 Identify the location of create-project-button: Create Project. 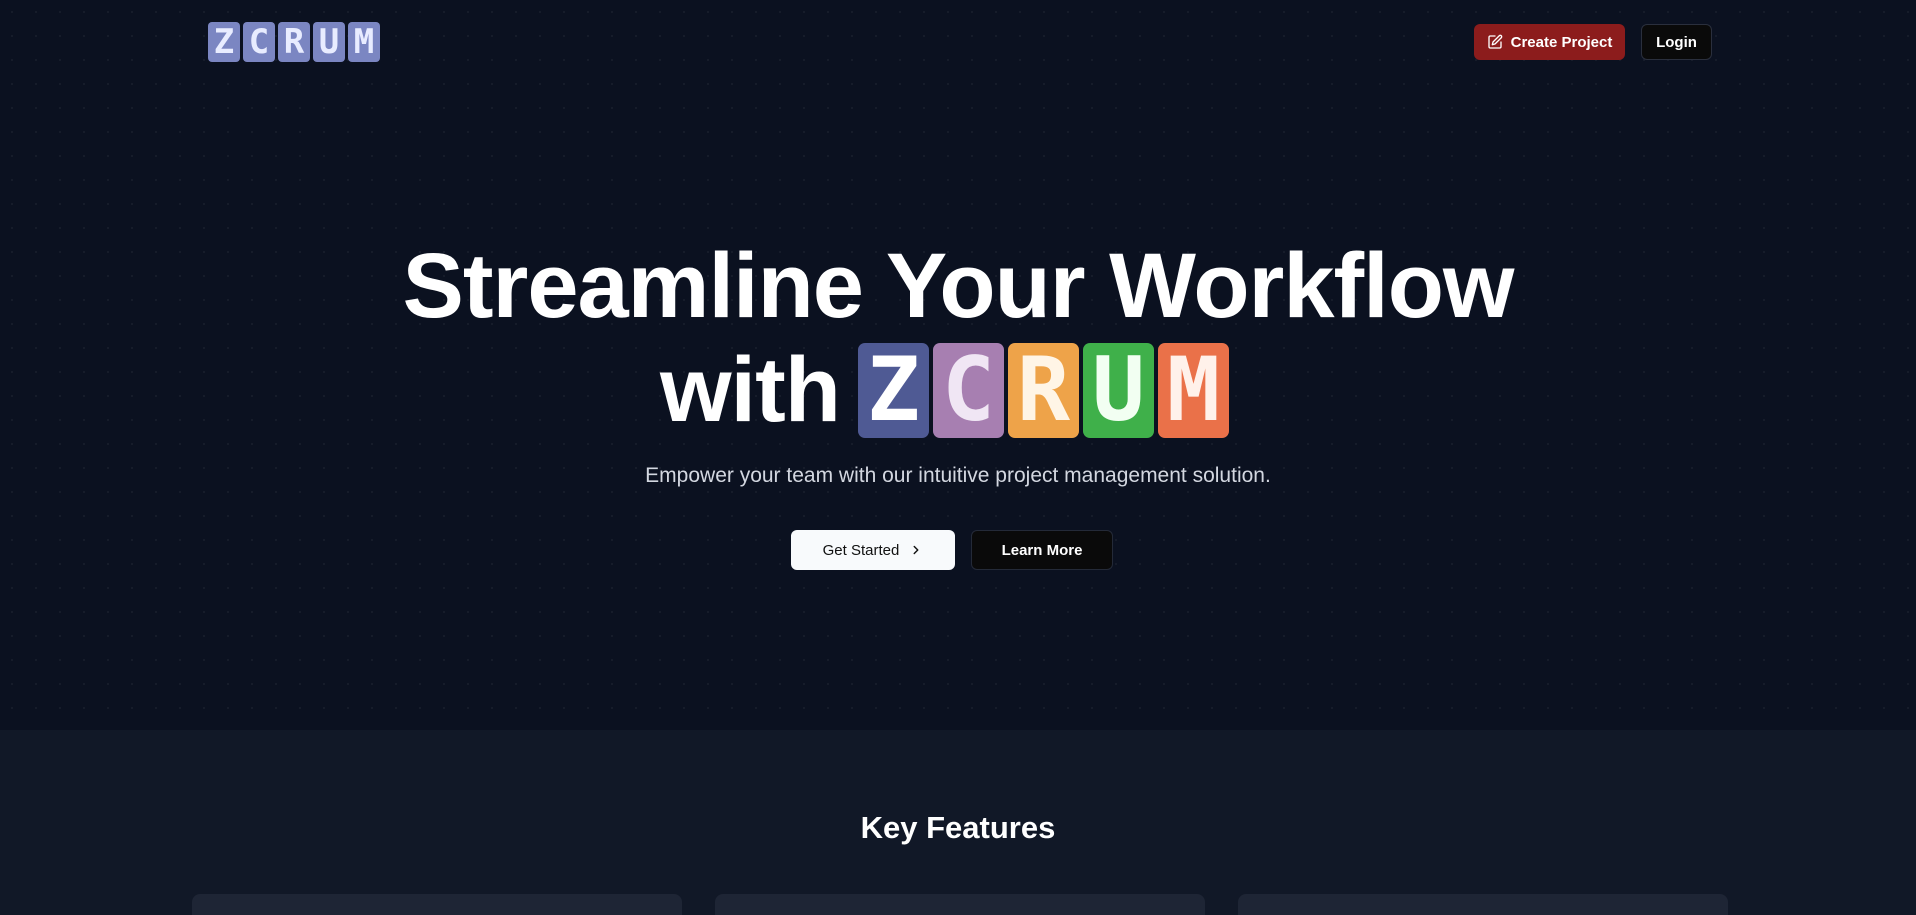
(1549, 42).